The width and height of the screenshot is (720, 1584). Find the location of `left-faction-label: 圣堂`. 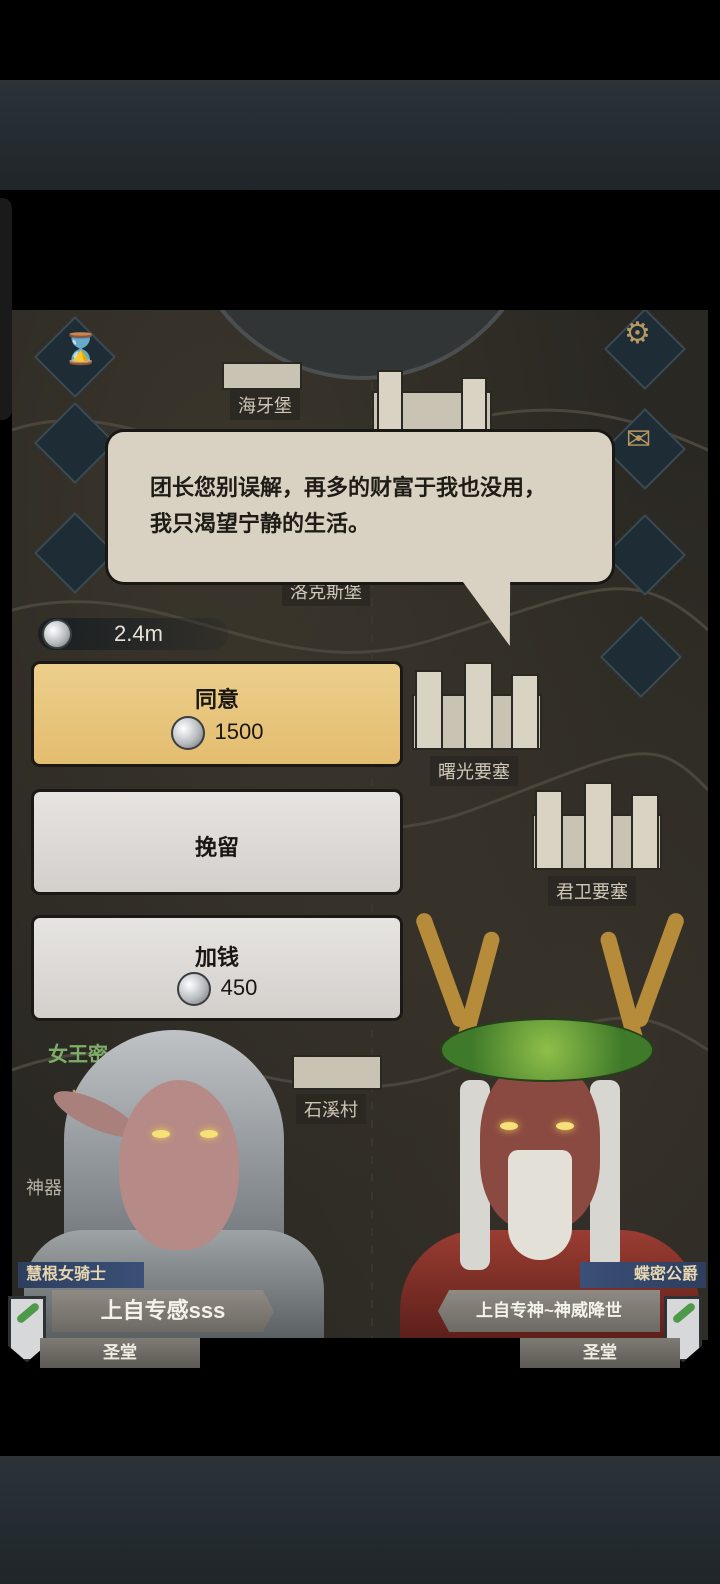

left-faction-label: 圣堂 is located at coordinates (120, 1353).